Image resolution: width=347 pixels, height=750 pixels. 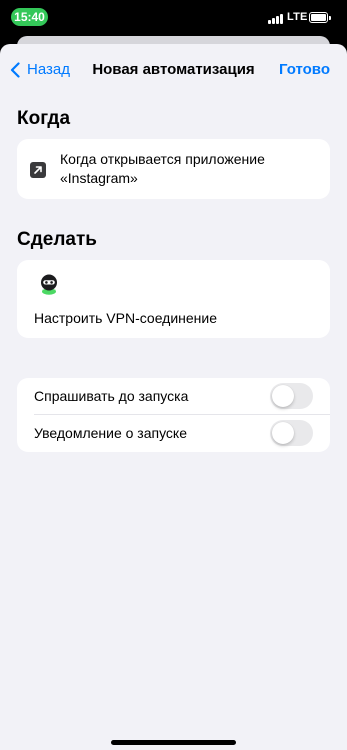 What do you see at coordinates (111, 433) in the screenshot?
I see `notify-when-run-label: Уведомление о запуске` at bounding box center [111, 433].